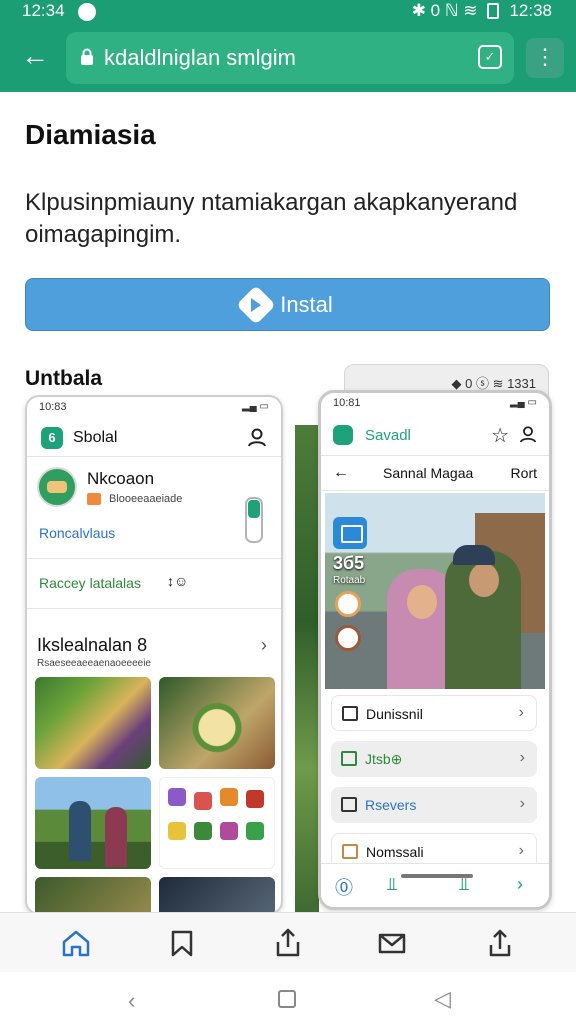 This screenshot has width=576, height=1024. Describe the element at coordinates (76, 943) in the screenshot. I see `home-icon` at that location.